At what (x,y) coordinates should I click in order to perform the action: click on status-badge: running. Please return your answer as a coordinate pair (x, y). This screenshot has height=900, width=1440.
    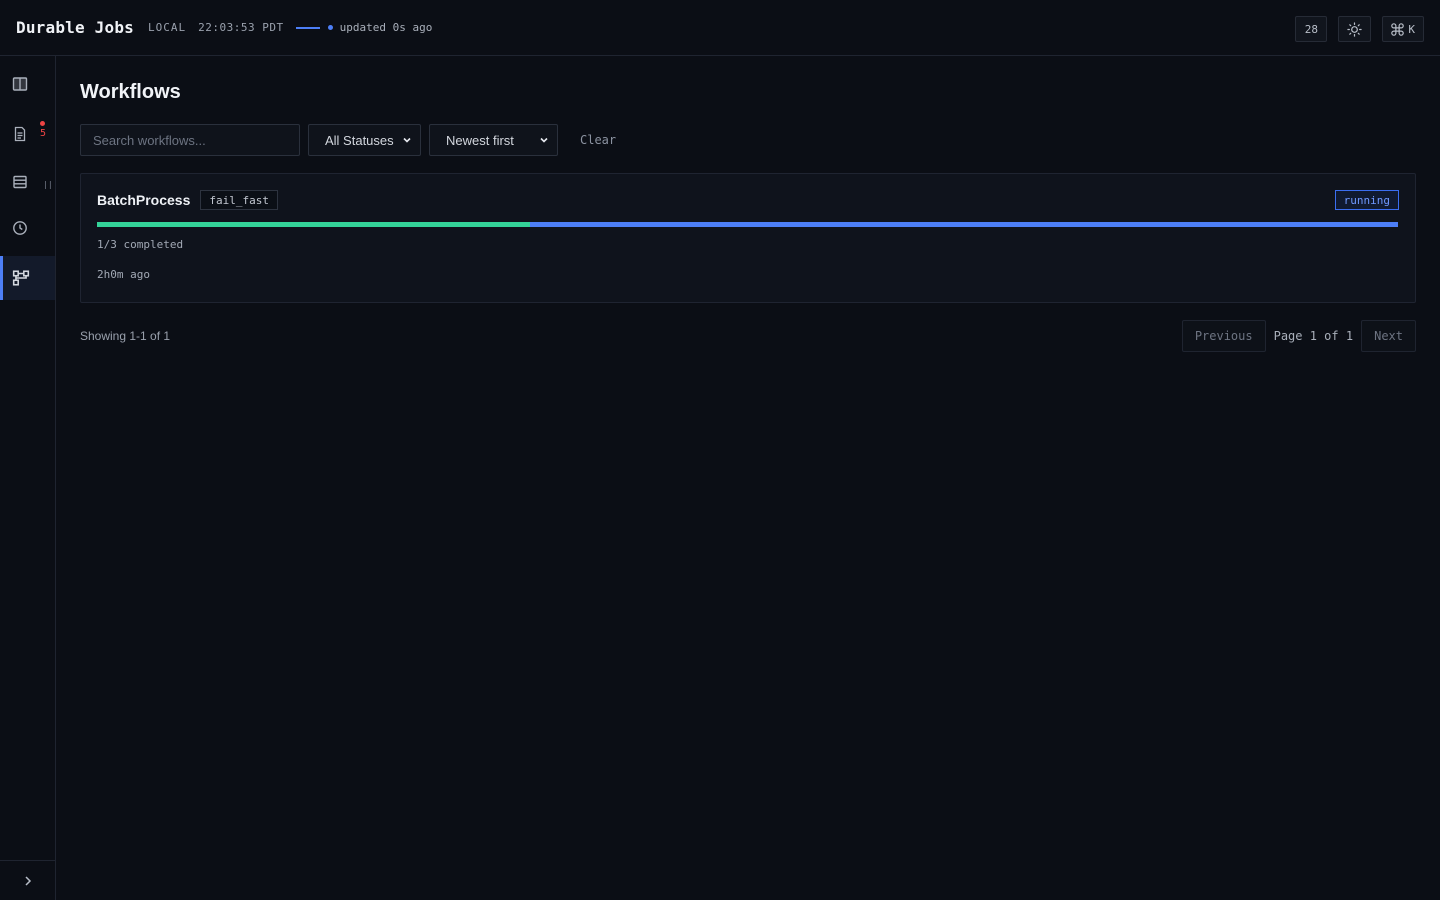
    Looking at the image, I should click on (1366, 200).